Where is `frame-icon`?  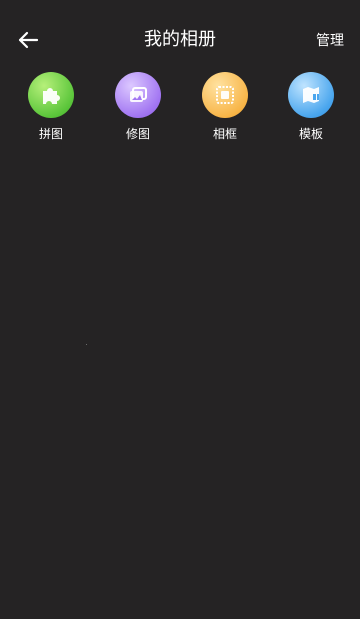 frame-icon is located at coordinates (225, 95).